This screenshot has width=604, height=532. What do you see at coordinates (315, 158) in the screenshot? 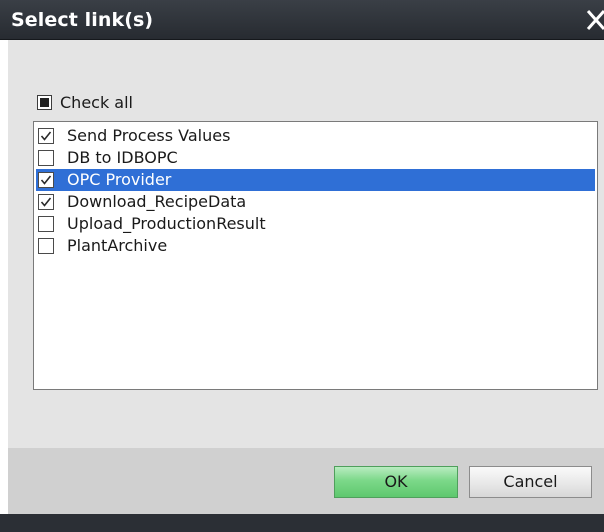
I see `list-item: DB to IDBOPC` at bounding box center [315, 158].